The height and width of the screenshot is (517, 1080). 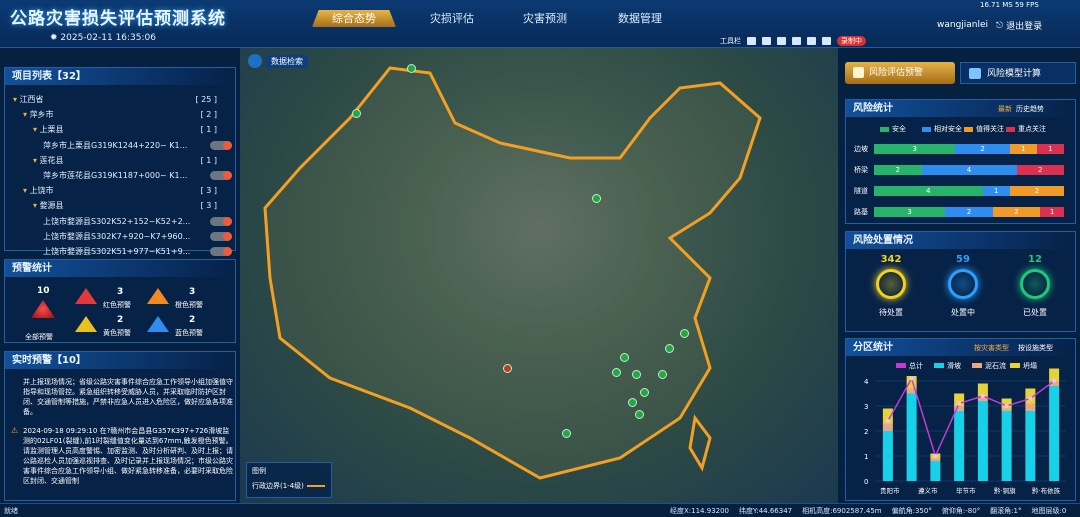 I want to click on warning-total-label: 全部预警, so click(x=39, y=337).